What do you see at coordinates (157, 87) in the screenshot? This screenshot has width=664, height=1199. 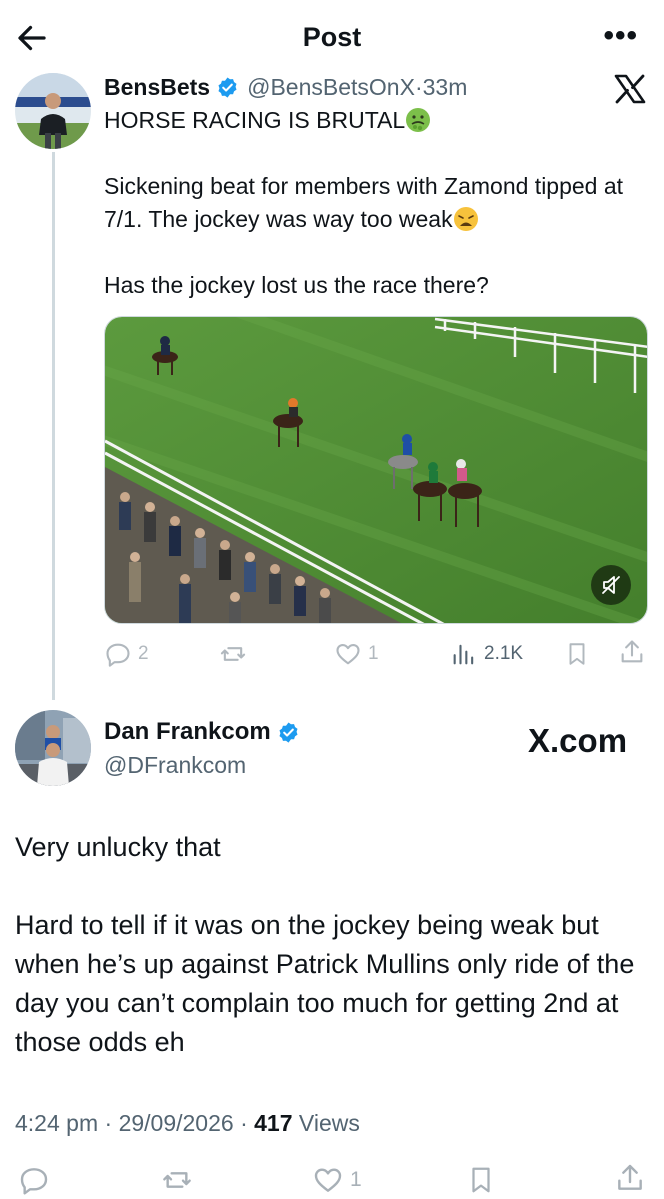 I see `author-name: BensBets` at bounding box center [157, 87].